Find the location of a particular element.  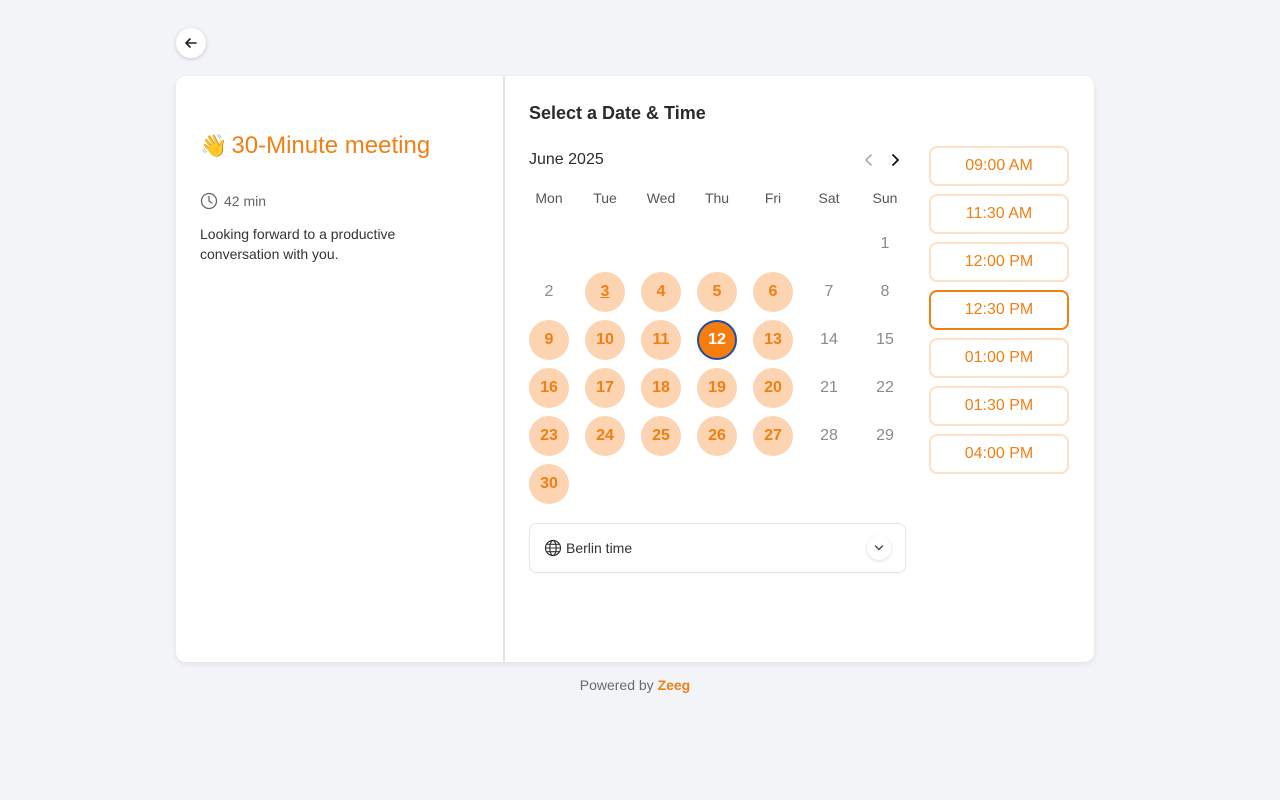

chevron-down-icon is located at coordinates (879, 548).